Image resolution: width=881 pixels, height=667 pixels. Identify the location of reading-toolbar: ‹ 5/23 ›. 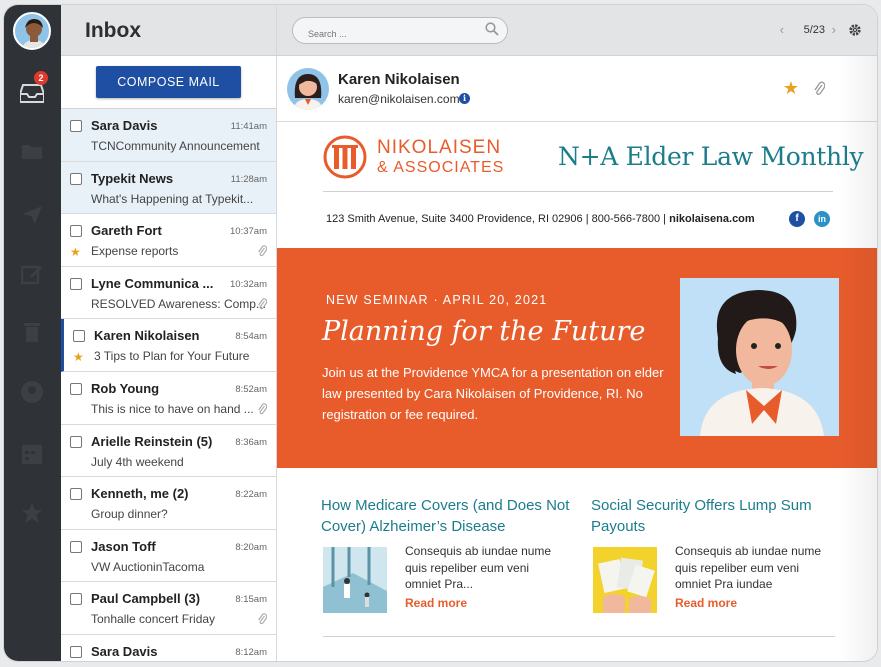
(577, 30).